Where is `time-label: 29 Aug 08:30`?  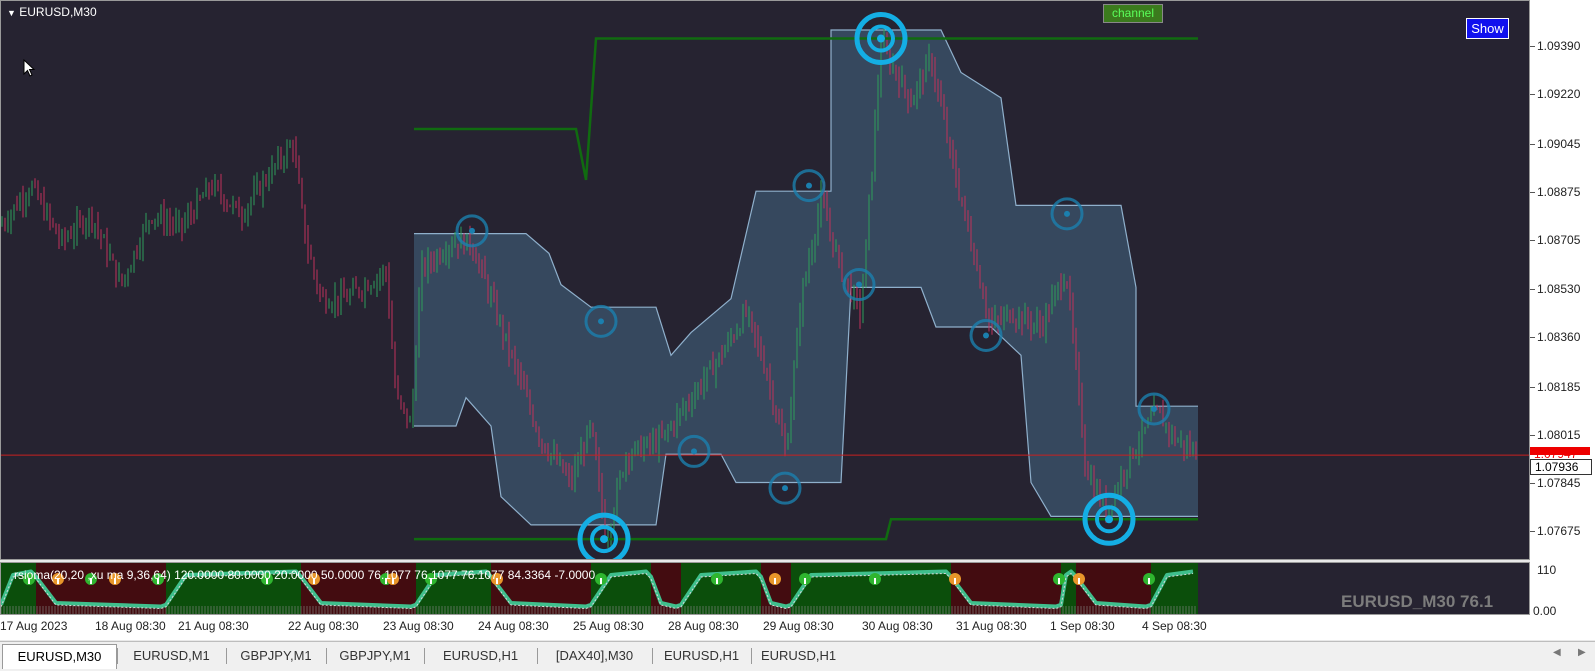 time-label: 29 Aug 08:30 is located at coordinates (798, 626).